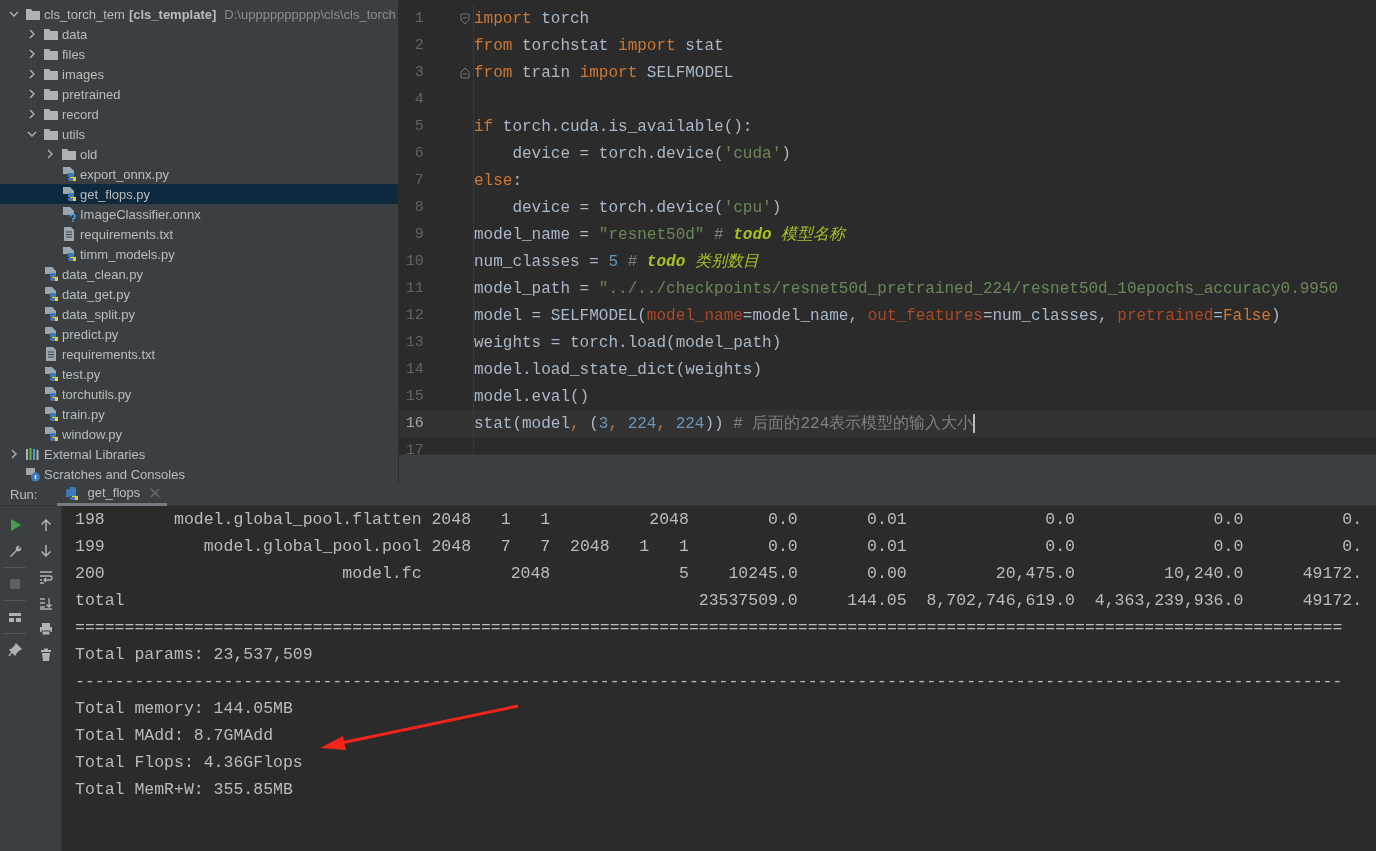  What do you see at coordinates (1168, 601) in the screenshot?
I see `table-cell-text: 4,363,239,936.0` at bounding box center [1168, 601].